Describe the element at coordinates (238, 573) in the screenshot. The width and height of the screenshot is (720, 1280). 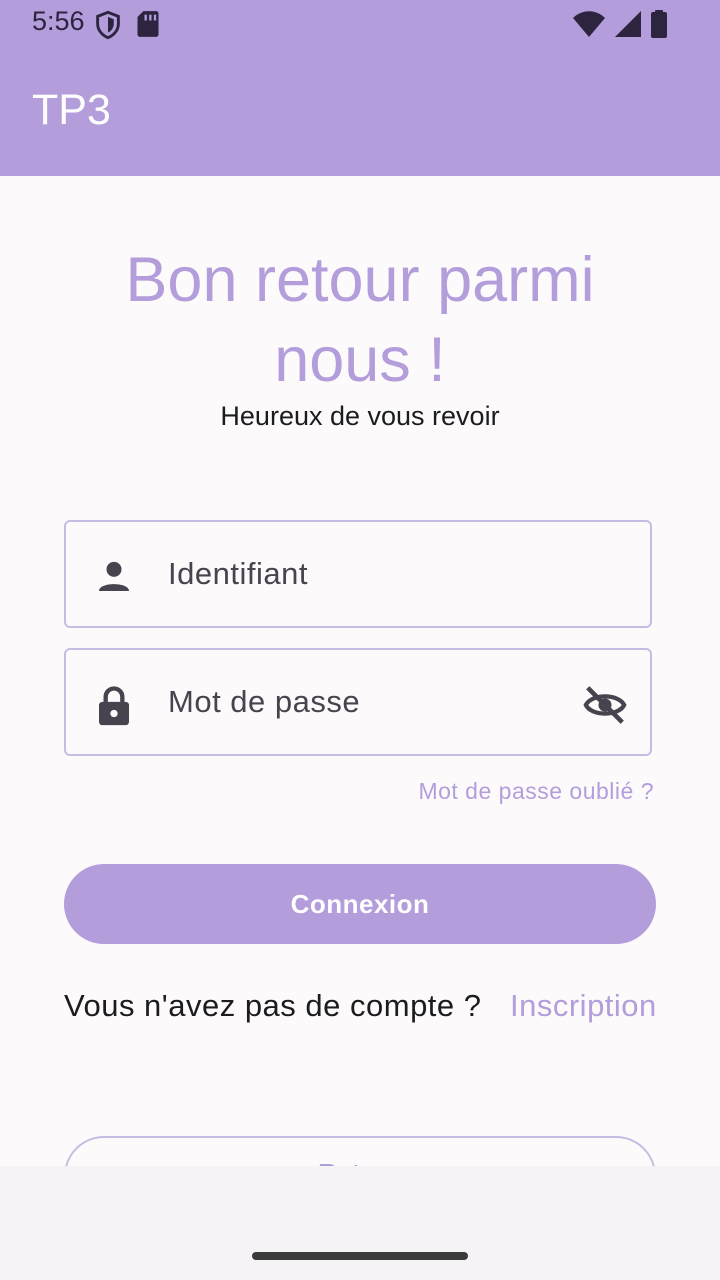
I see `username-placeholder: Identifiant` at that location.